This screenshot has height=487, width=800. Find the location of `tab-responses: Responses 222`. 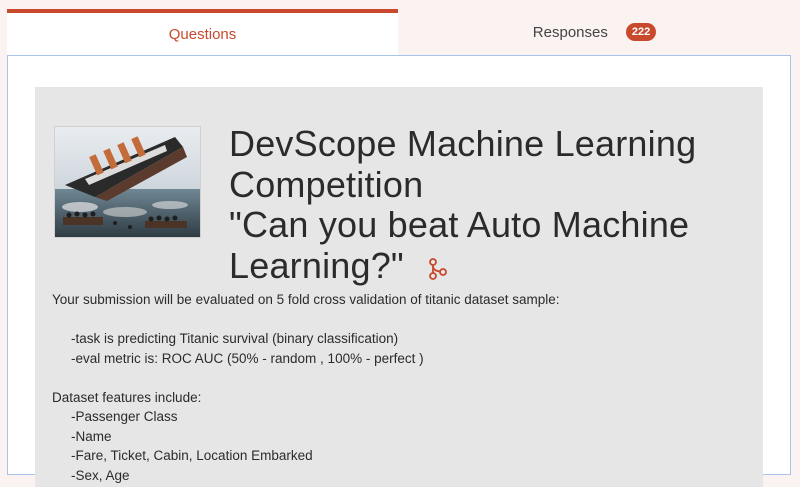

tab-responses: Responses 222 is located at coordinates (594, 32).